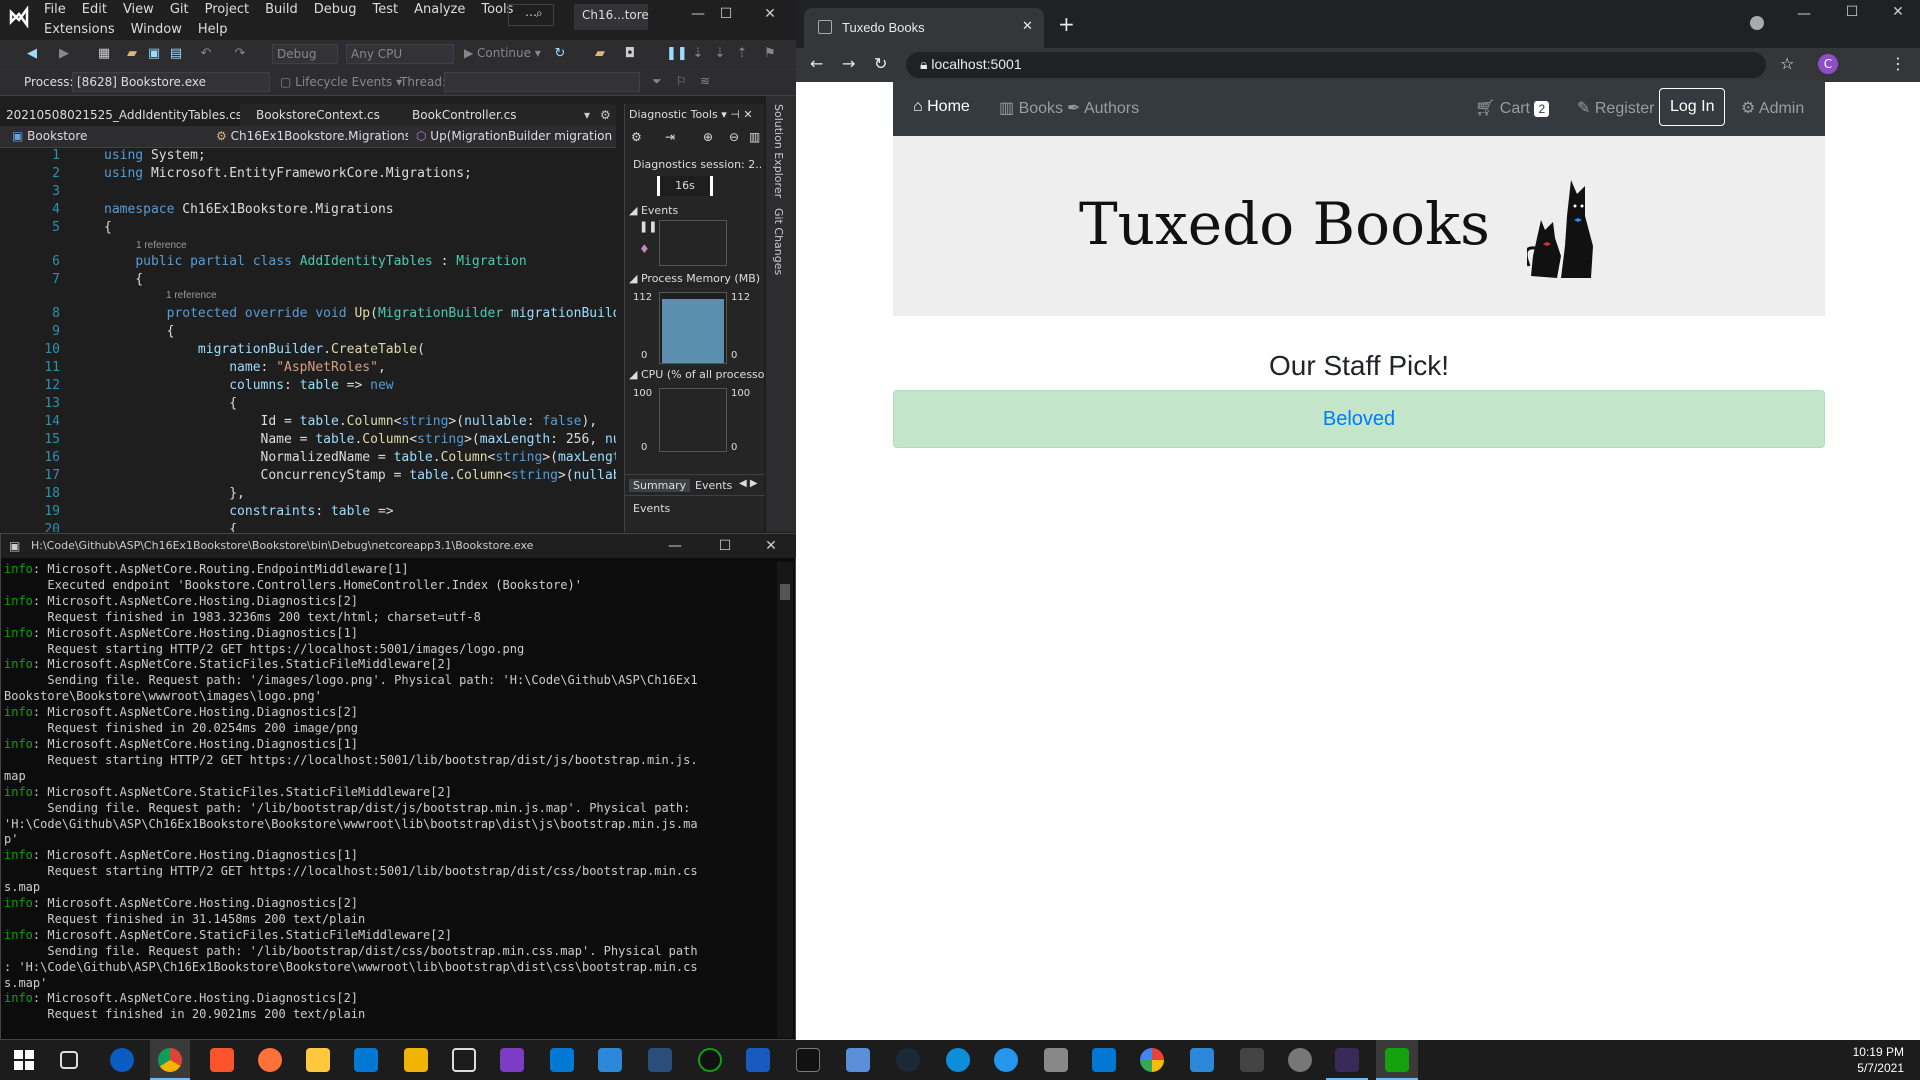  Describe the element at coordinates (880, 63) in the screenshot. I see `reload-icon: ↻` at that location.